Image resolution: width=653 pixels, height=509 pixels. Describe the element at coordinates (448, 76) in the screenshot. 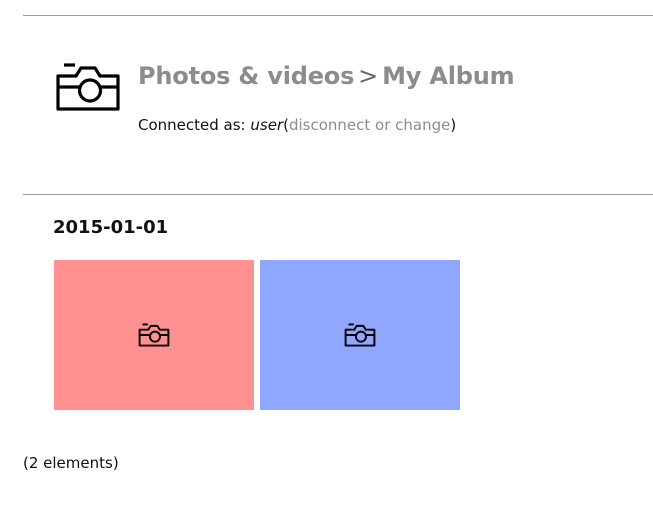

I see `breadcrumb-my-album-link: My Album` at that location.